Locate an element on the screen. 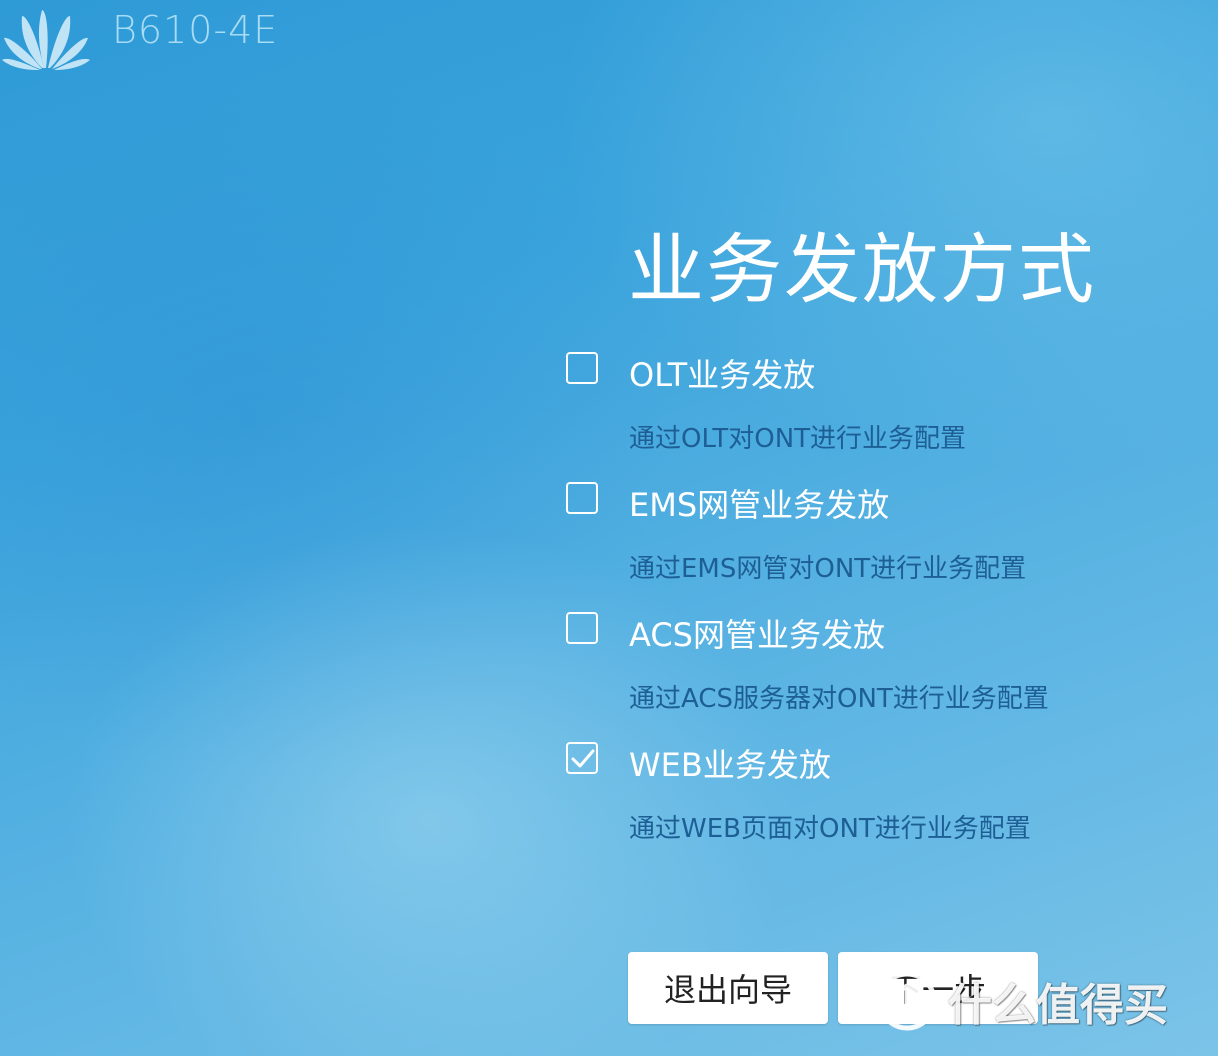  web-checkbox is located at coordinates (582, 758).